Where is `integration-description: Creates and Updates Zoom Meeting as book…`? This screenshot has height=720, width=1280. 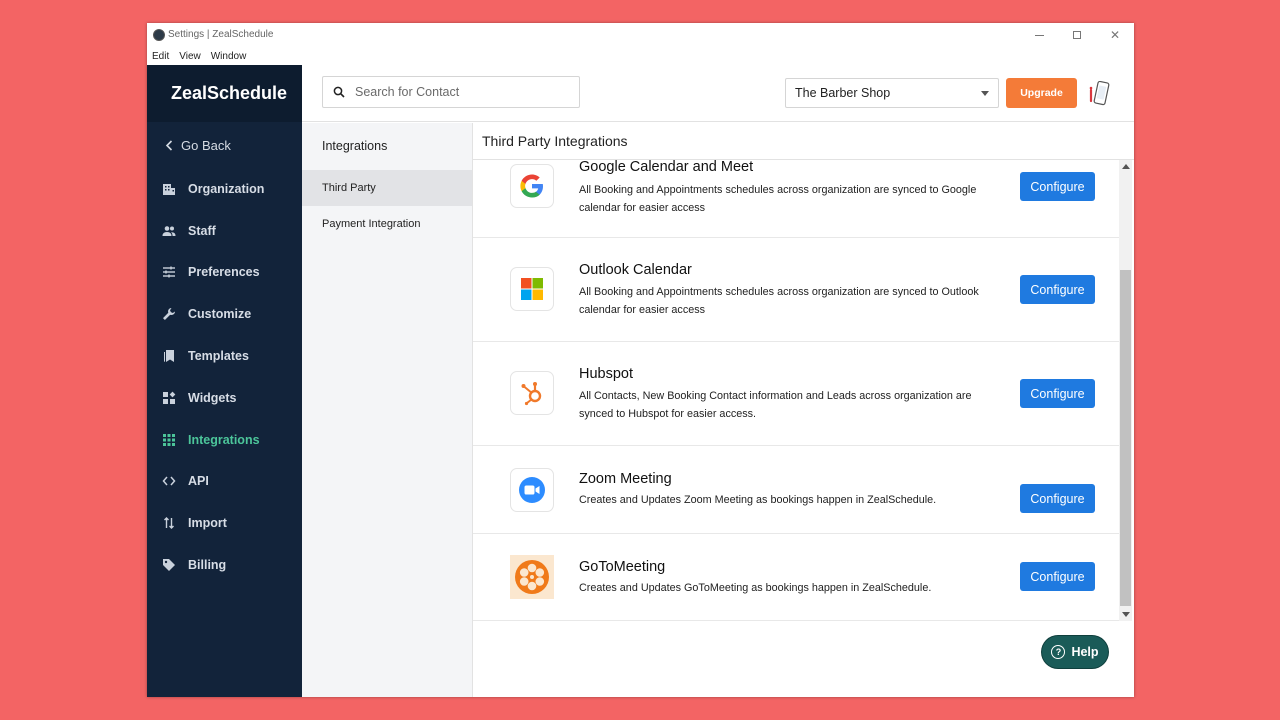
integration-description: Creates and Updates Zoom Meeting as book… is located at coordinates (758, 500).